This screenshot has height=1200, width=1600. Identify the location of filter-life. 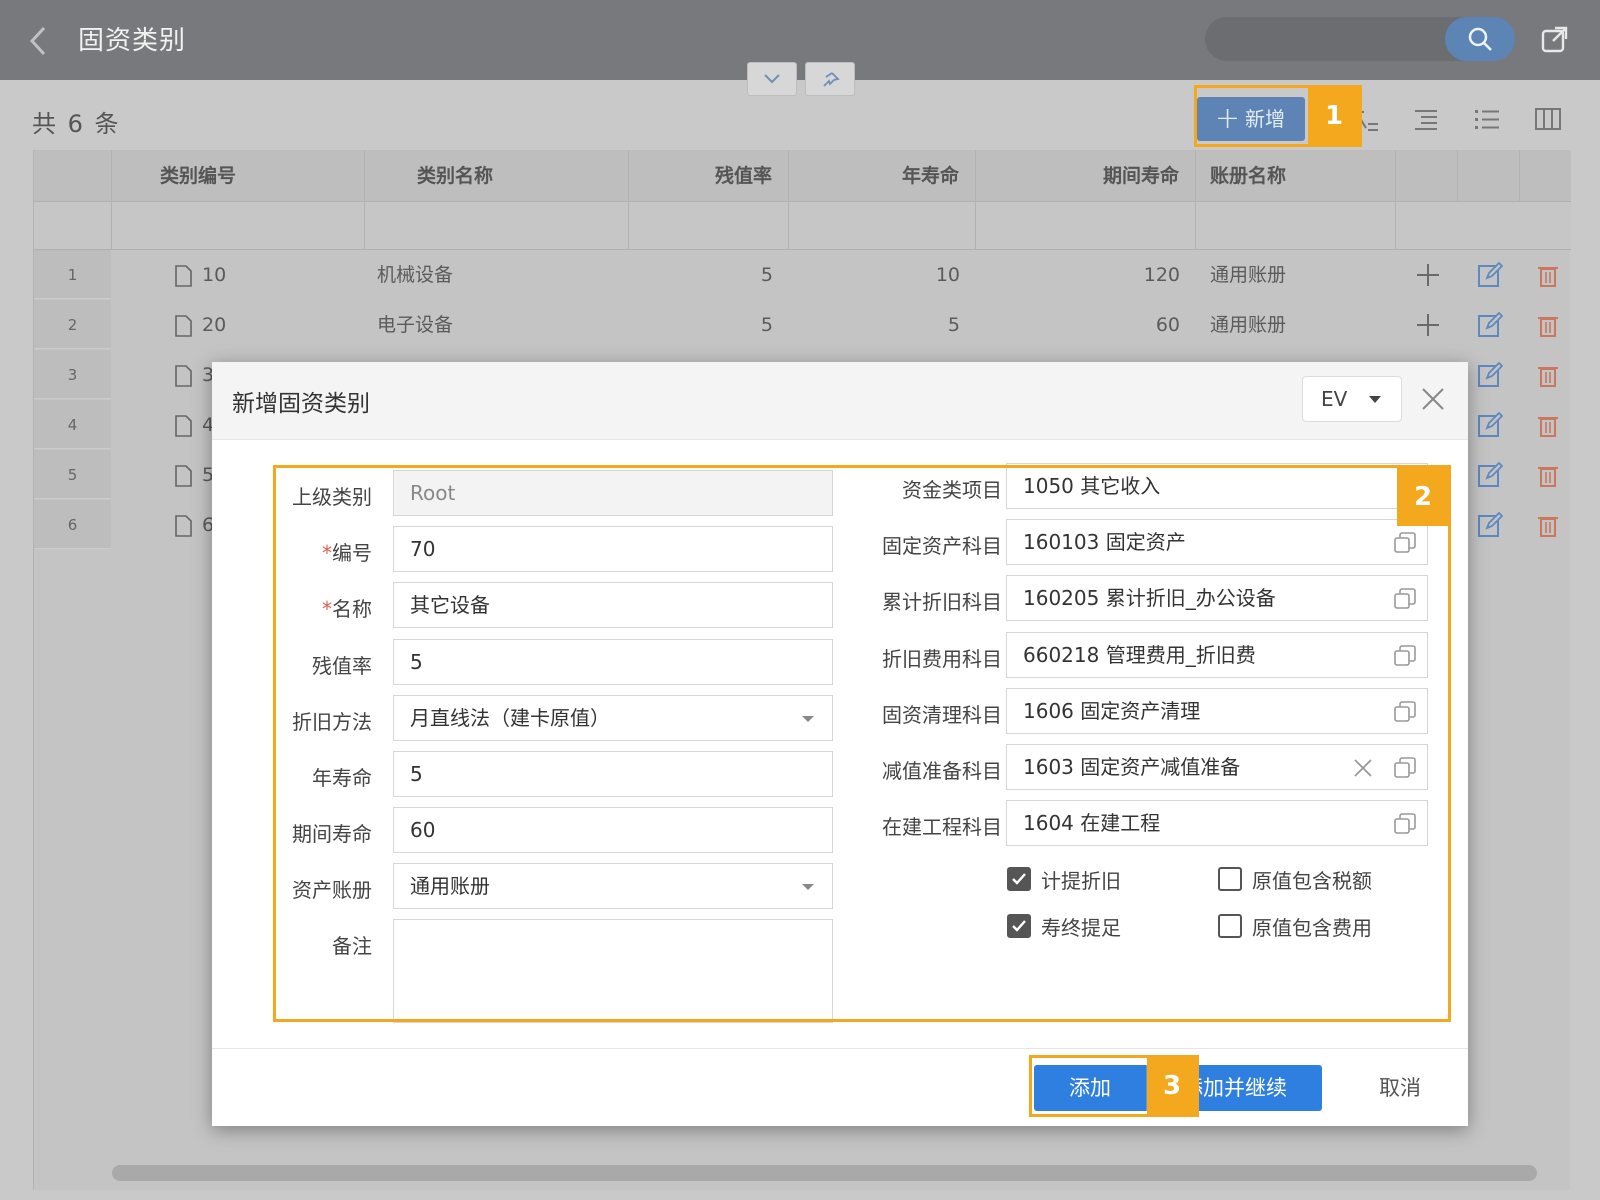
(882, 226).